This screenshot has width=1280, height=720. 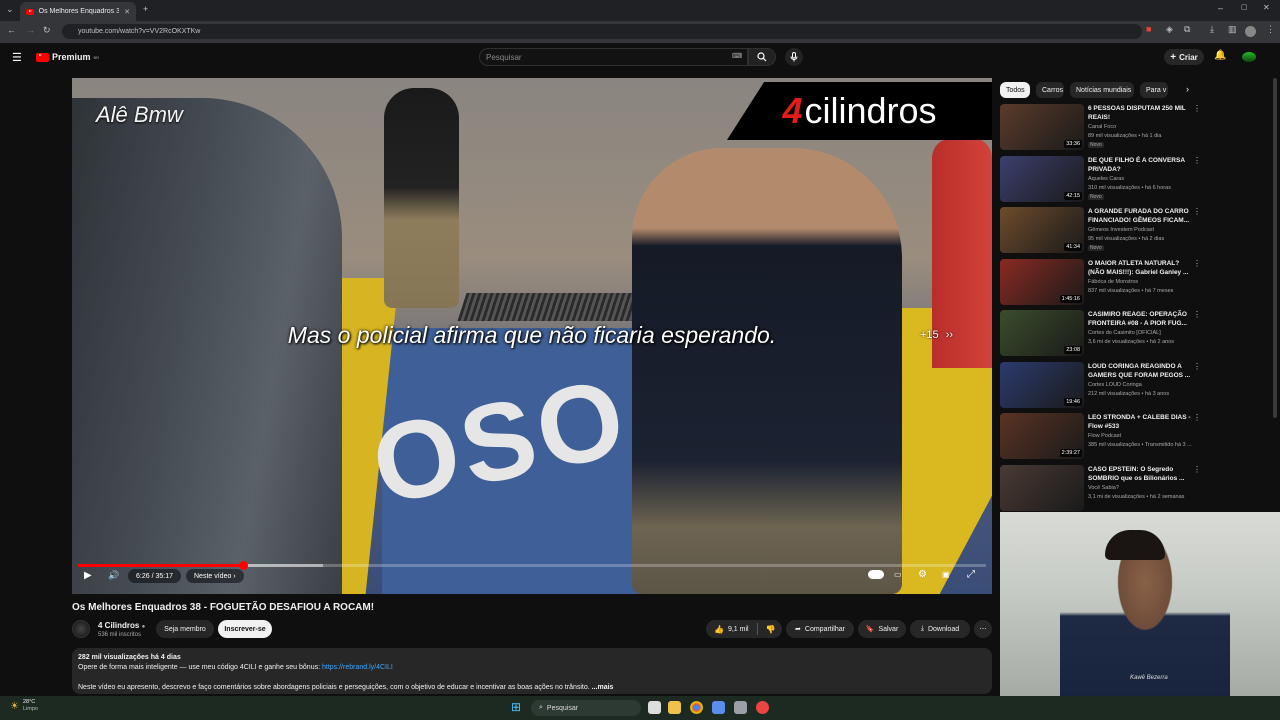 I want to click on calculator-icon, so click(x=740, y=707).